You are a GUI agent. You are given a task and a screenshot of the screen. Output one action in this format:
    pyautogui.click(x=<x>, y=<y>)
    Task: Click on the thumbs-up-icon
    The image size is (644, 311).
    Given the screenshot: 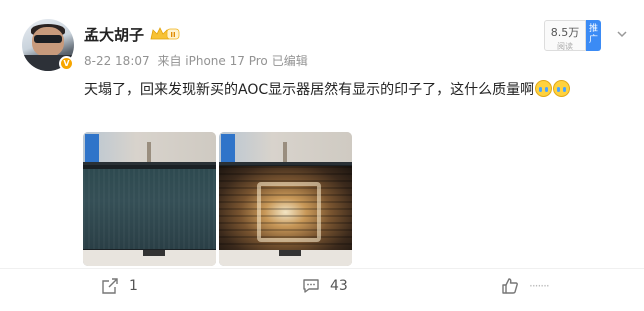 What is the action you would take?
    pyautogui.click(x=510, y=286)
    